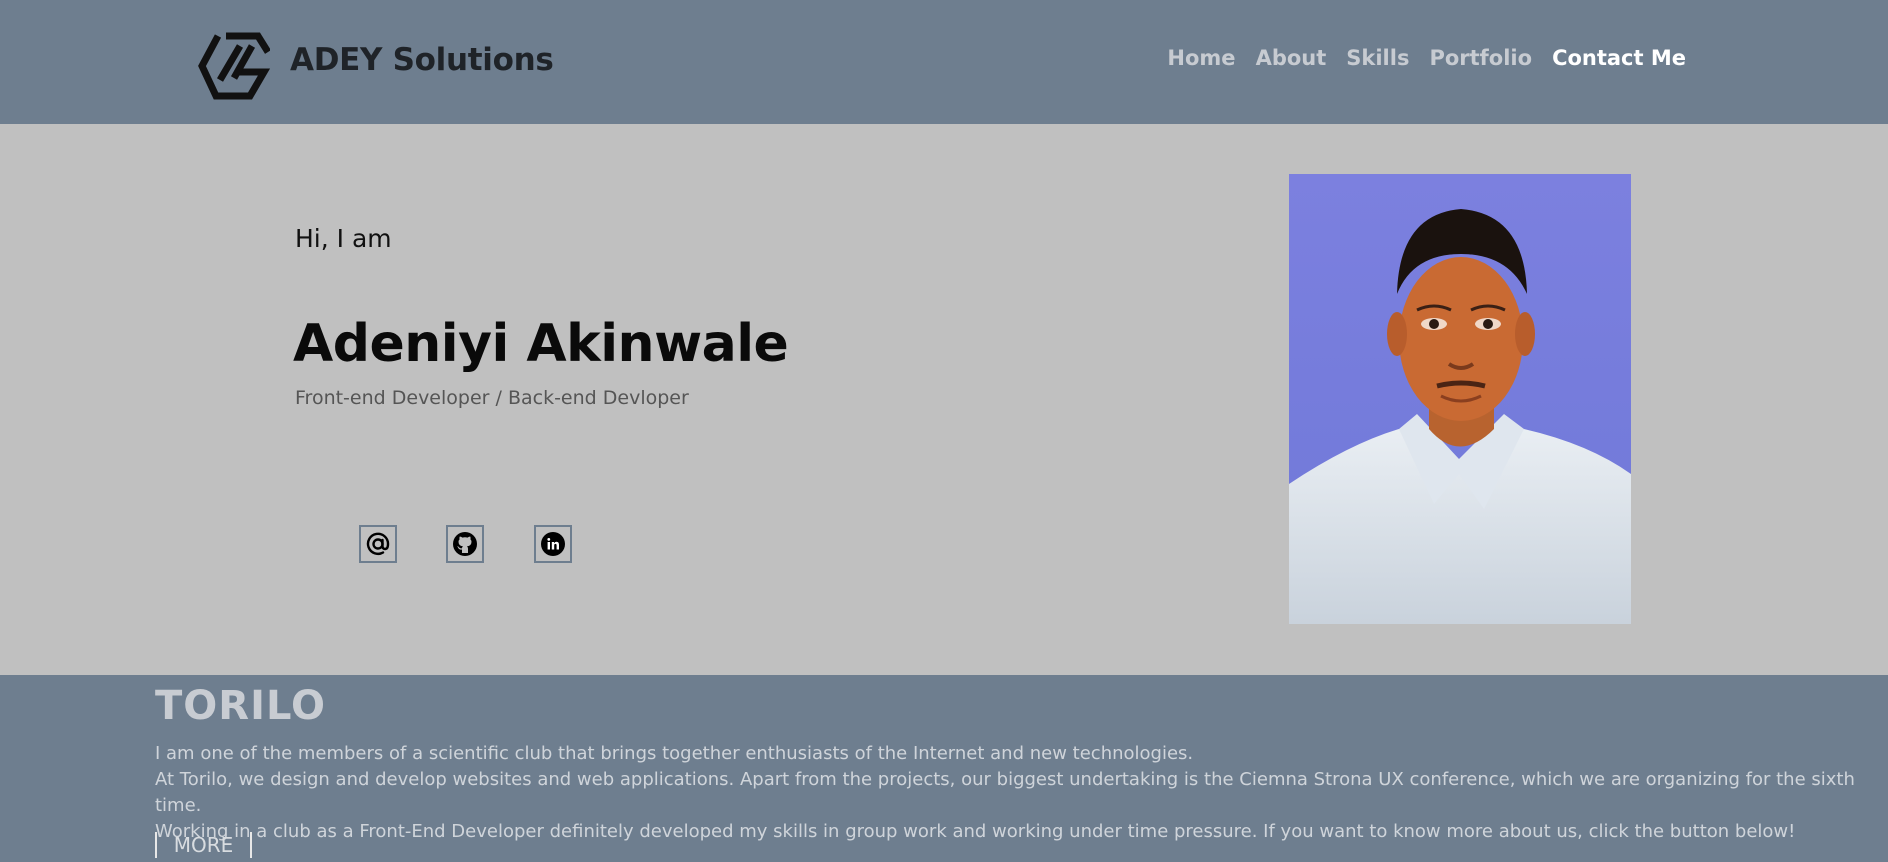 Image resolution: width=1888 pixels, height=862 pixels. Describe the element at coordinates (1291, 58) in the screenshot. I see `nav-about: About` at that location.